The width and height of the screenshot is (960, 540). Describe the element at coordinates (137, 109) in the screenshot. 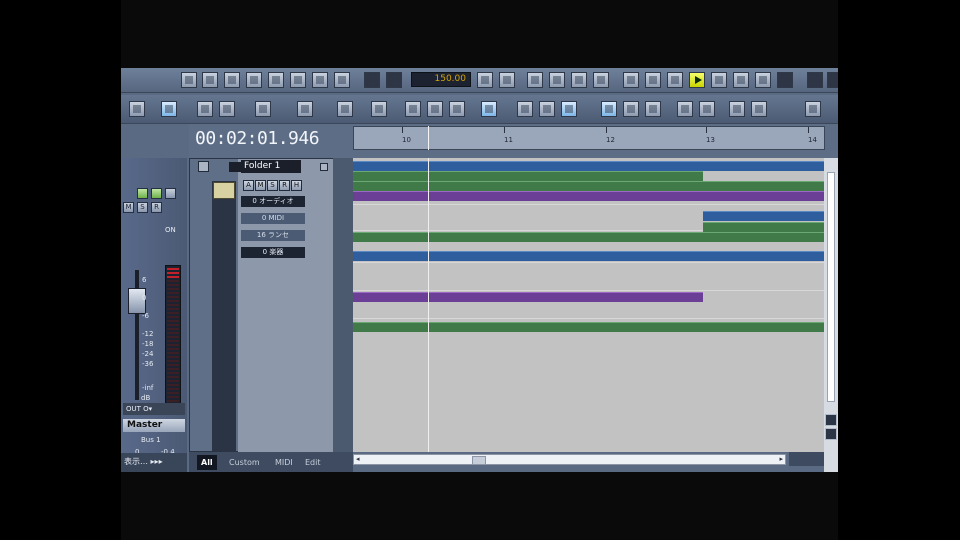

I see `menu-icon` at that location.